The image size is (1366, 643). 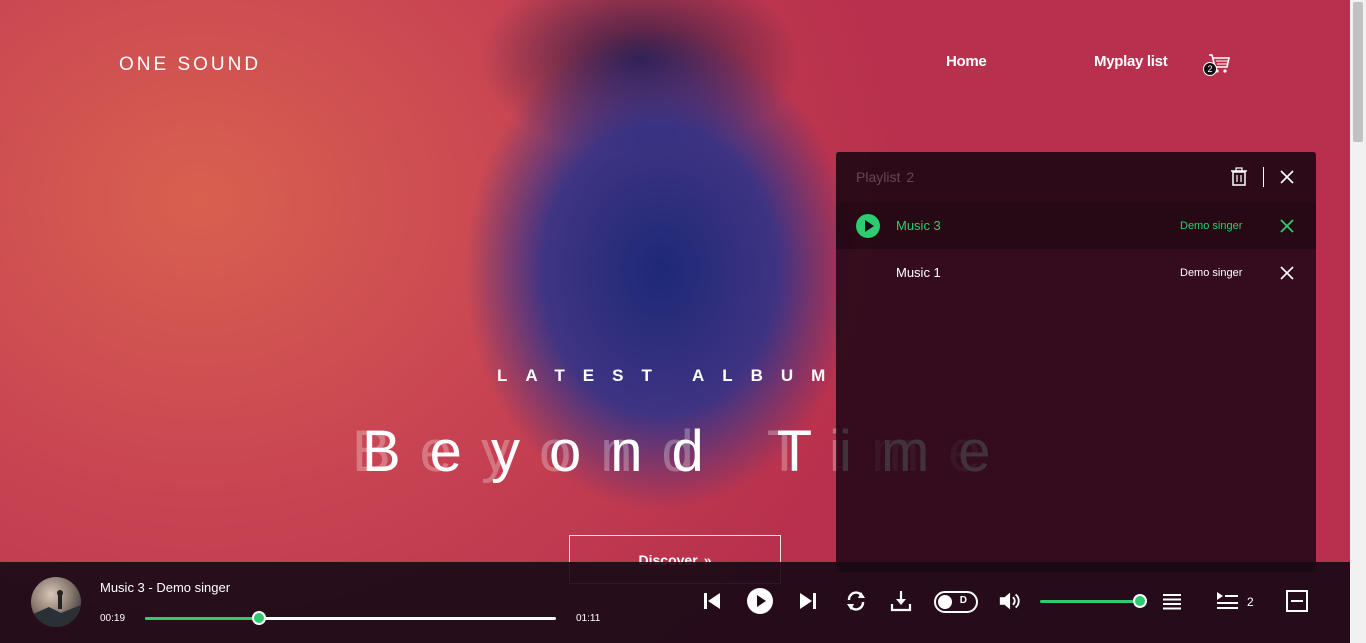 I want to click on volume-knob, so click(x=1140, y=601).